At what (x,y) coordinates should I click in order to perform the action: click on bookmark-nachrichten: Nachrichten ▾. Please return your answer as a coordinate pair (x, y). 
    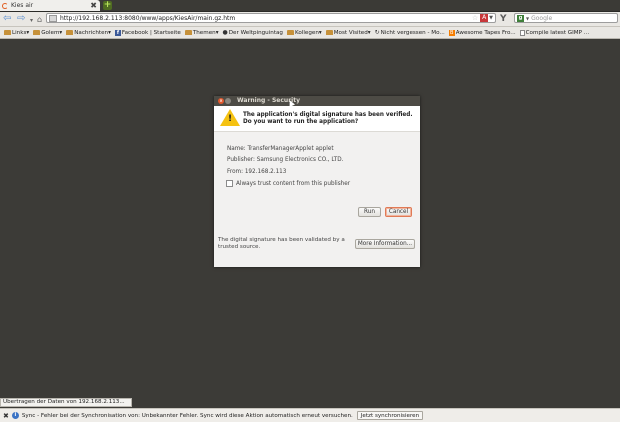
    Looking at the image, I should click on (88, 33).